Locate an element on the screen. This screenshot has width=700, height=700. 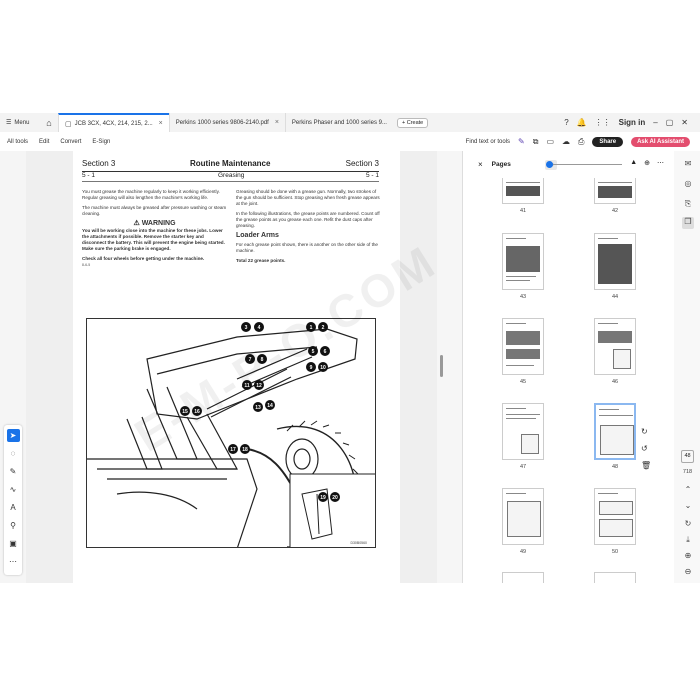
section-heading: Loader Arms is located at coordinates (257, 235).